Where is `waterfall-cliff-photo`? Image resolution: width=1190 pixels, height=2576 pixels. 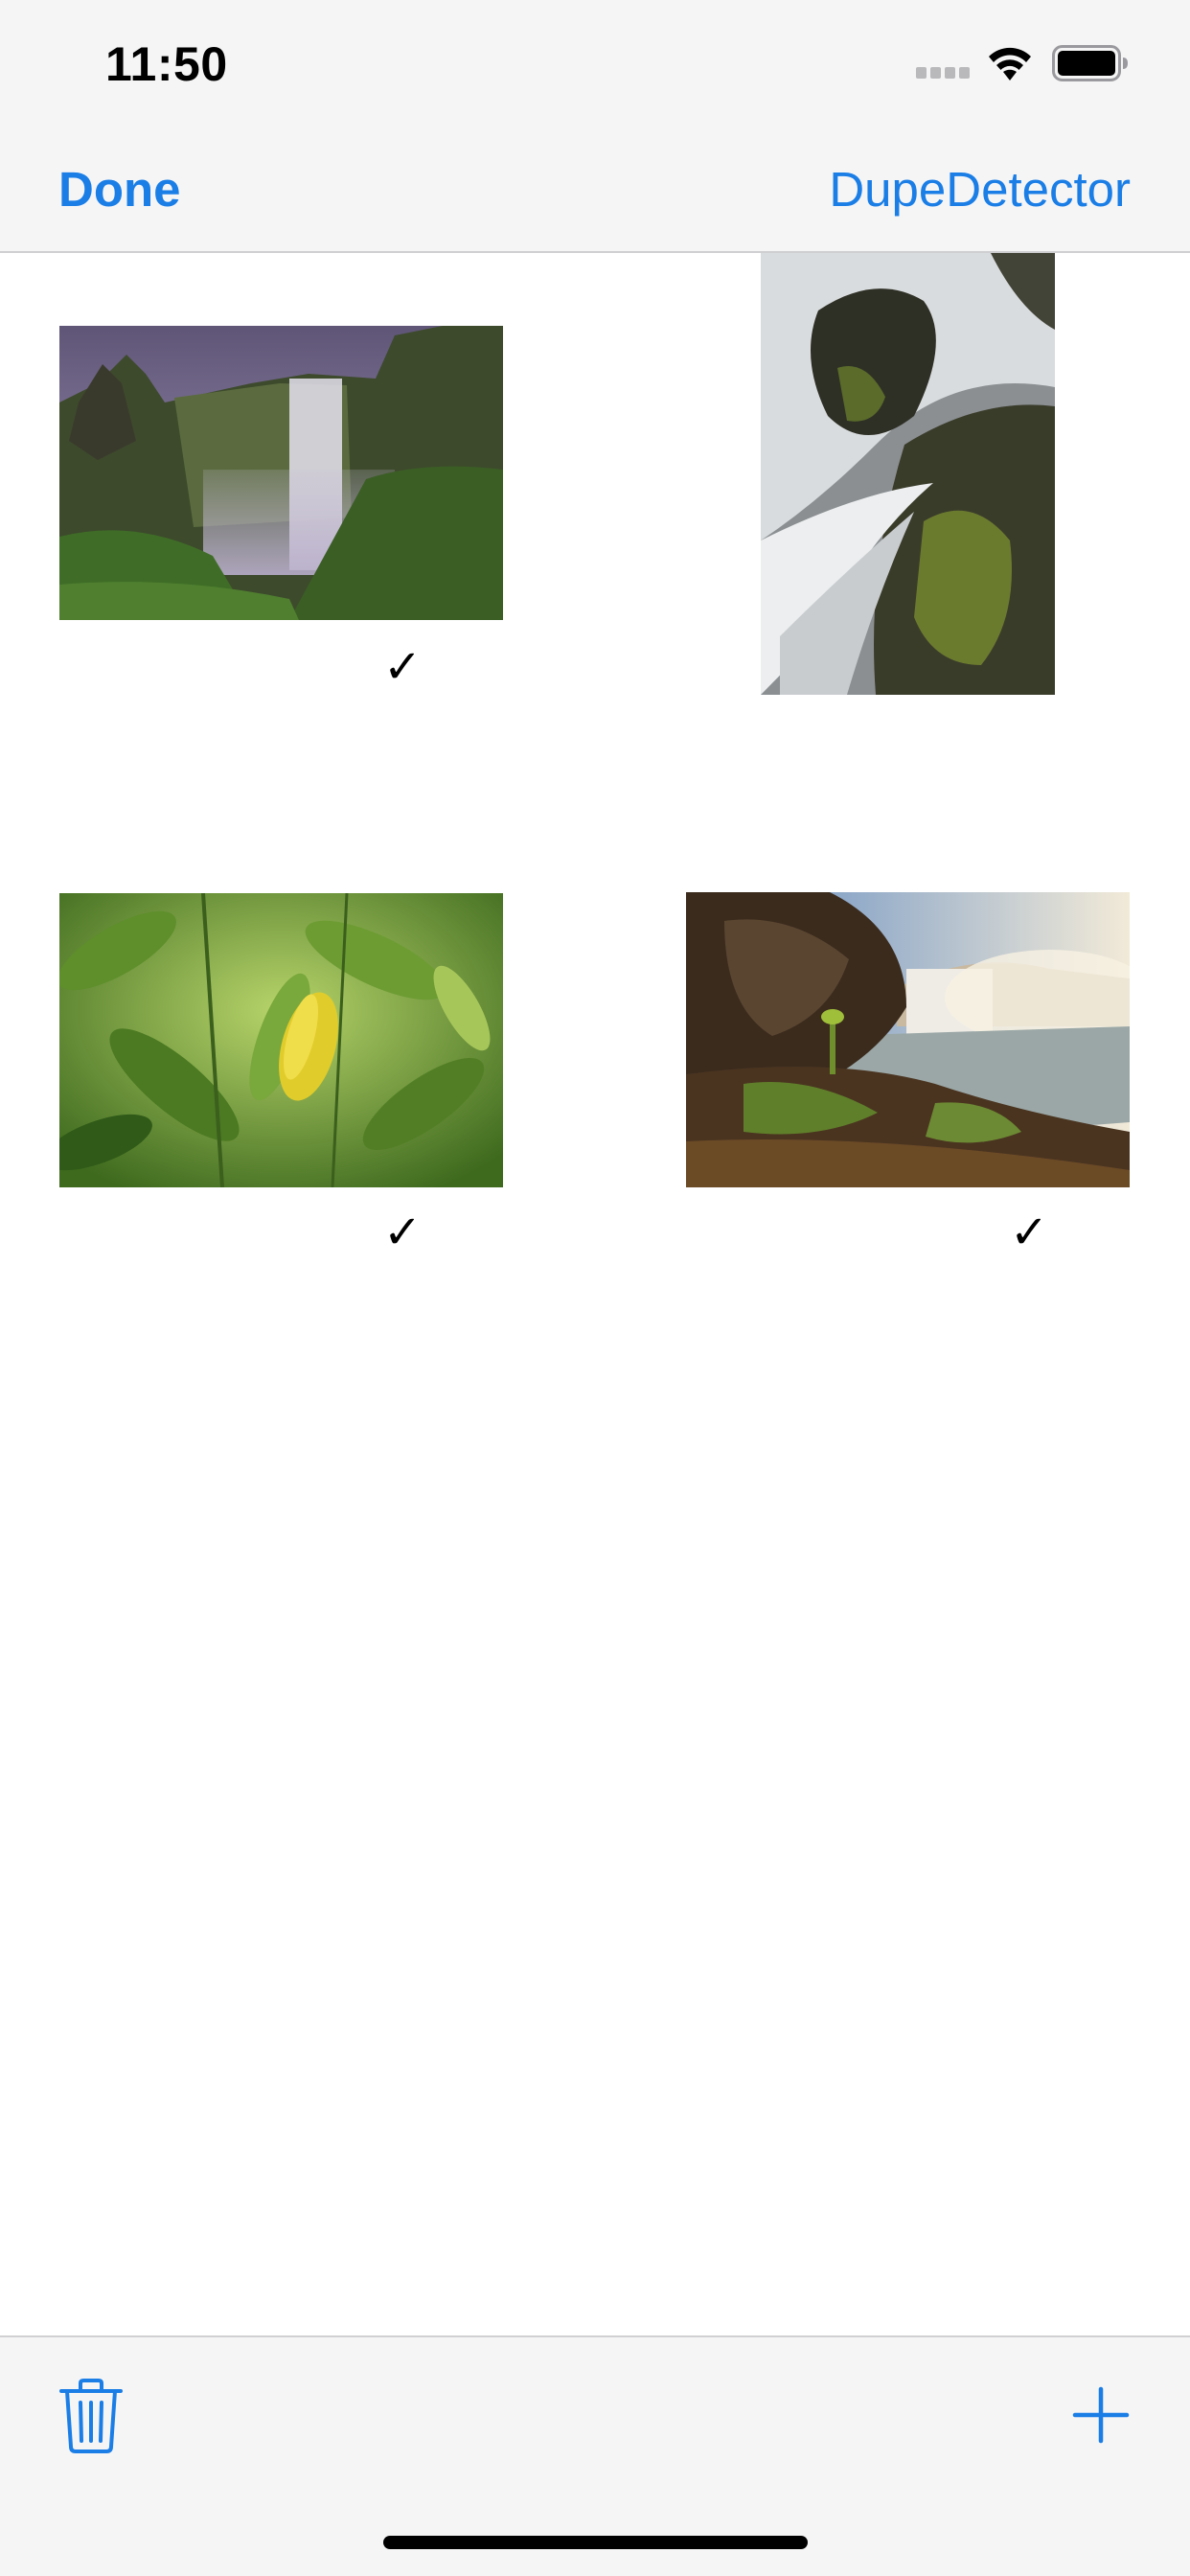
waterfall-cliff-photo is located at coordinates (908, 1039).